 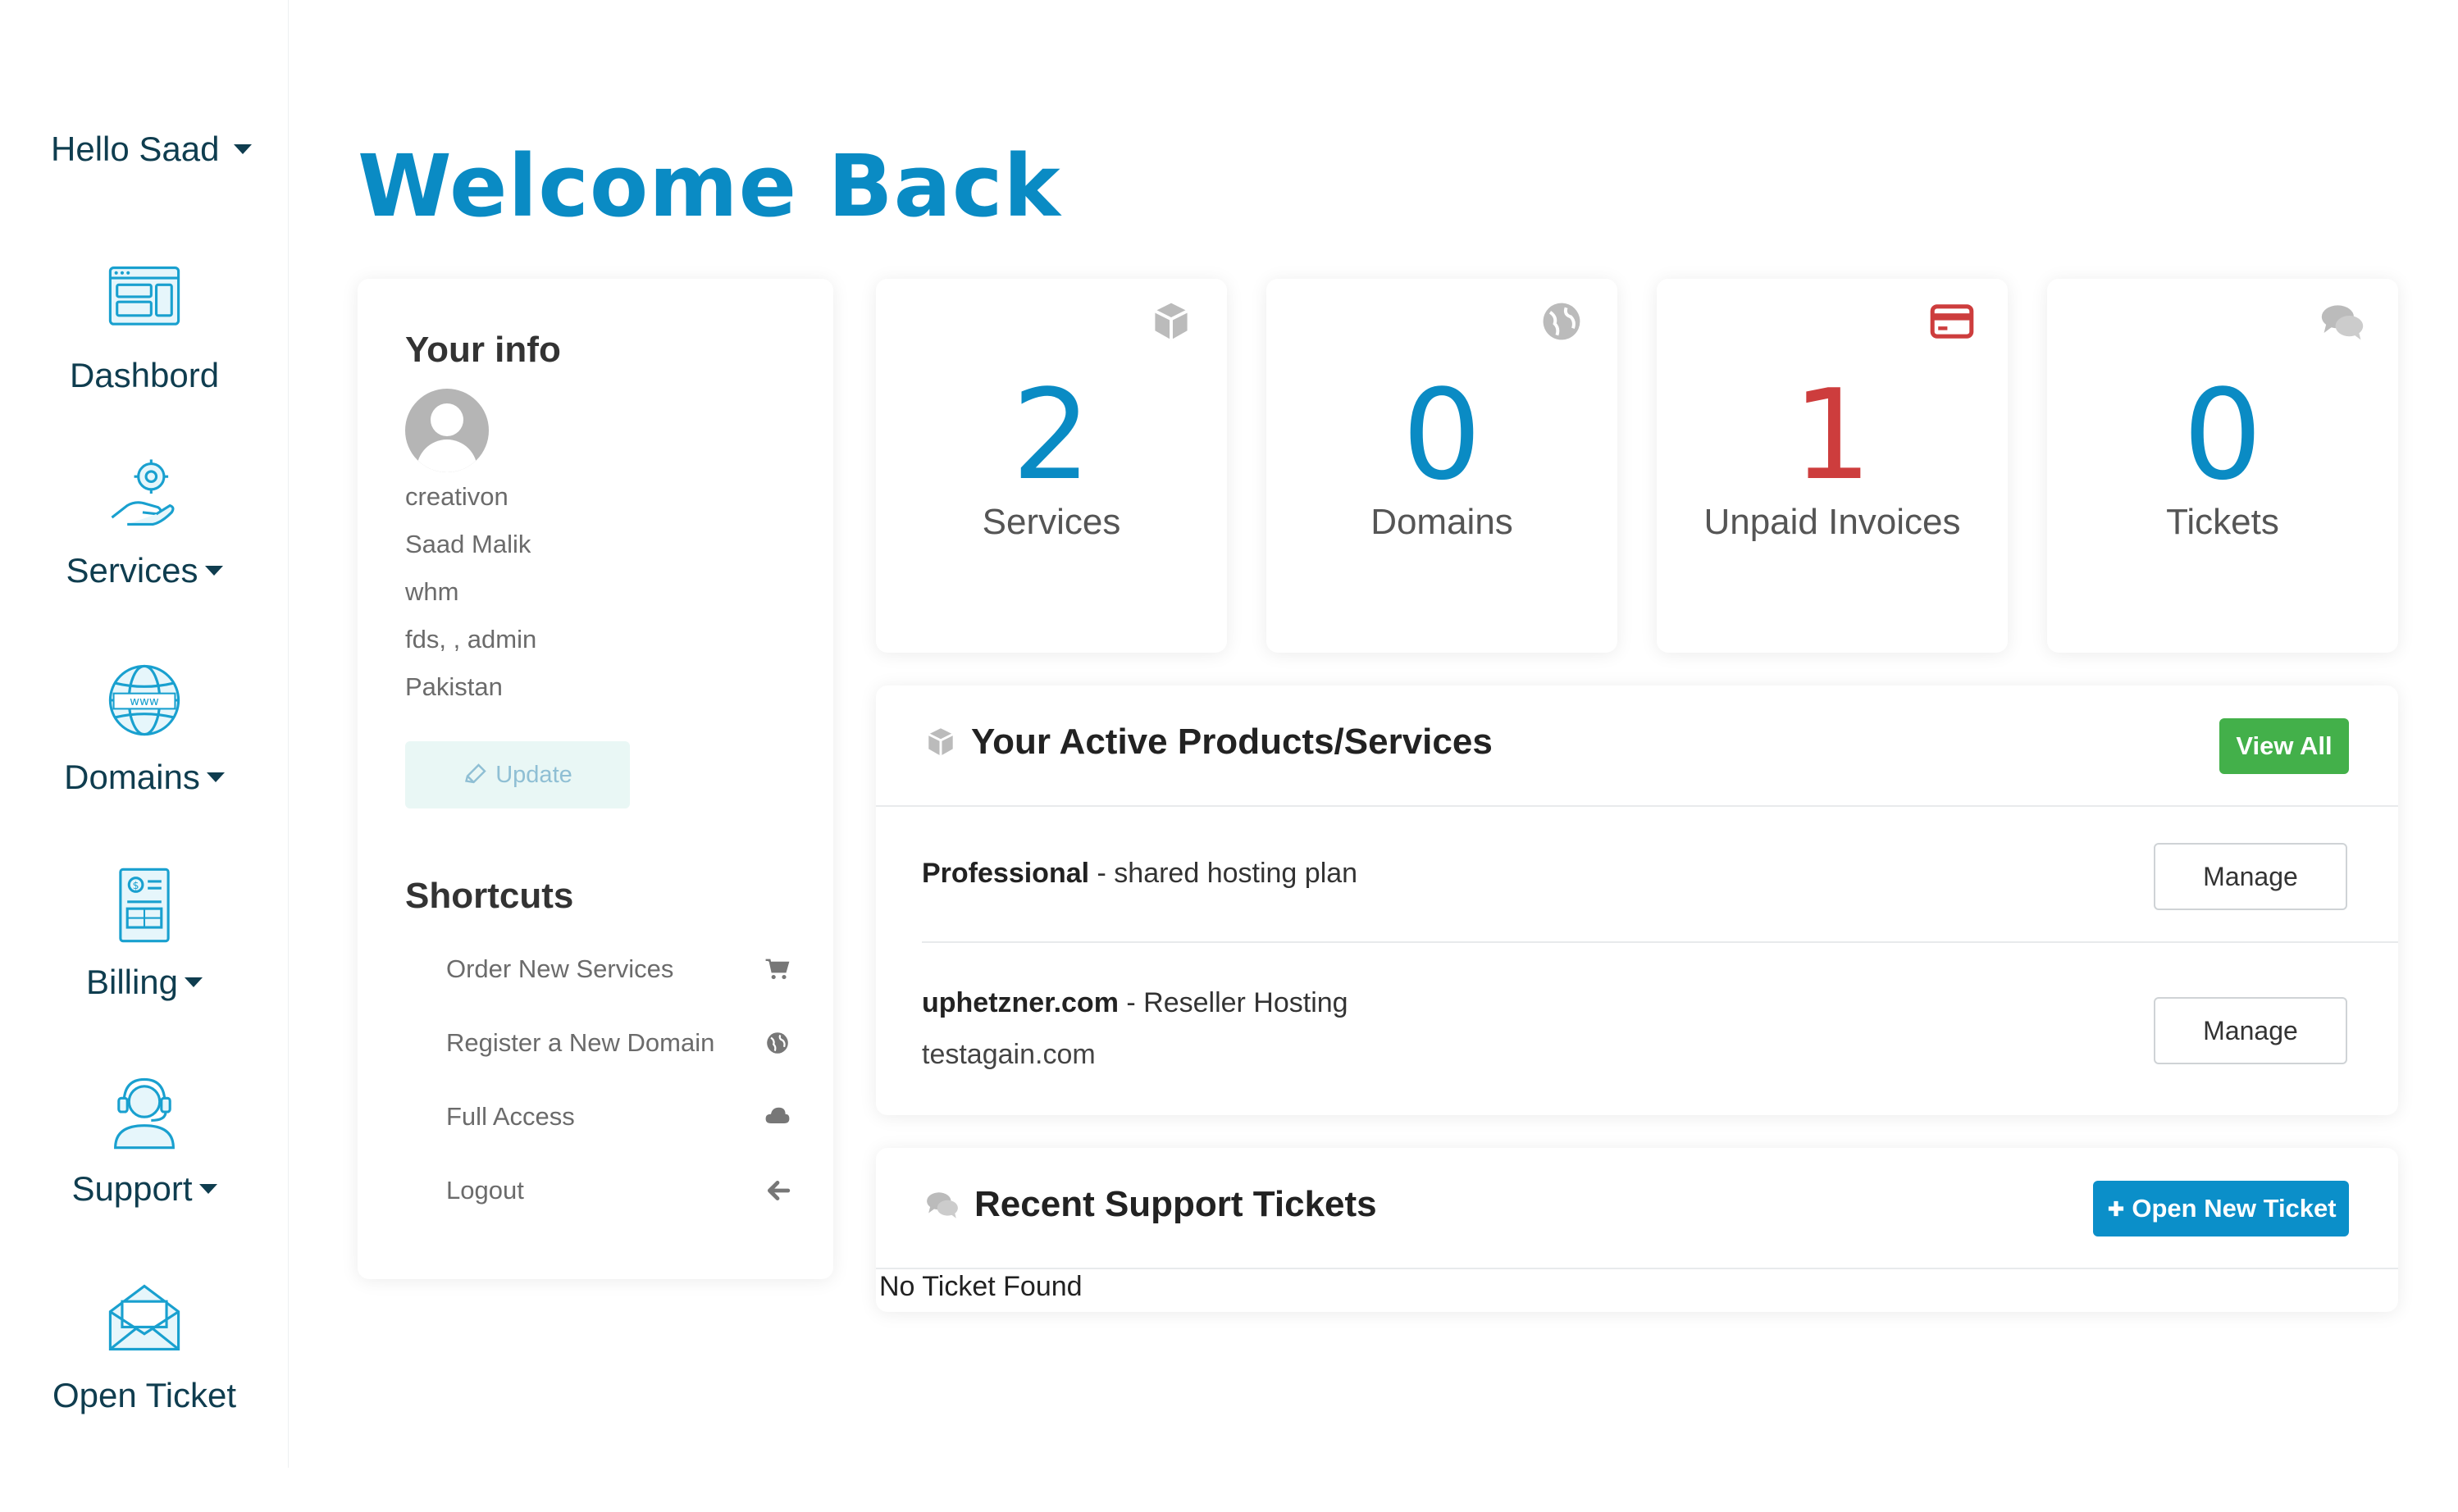 What do you see at coordinates (1952, 321) in the screenshot?
I see `credit-card-icon` at bounding box center [1952, 321].